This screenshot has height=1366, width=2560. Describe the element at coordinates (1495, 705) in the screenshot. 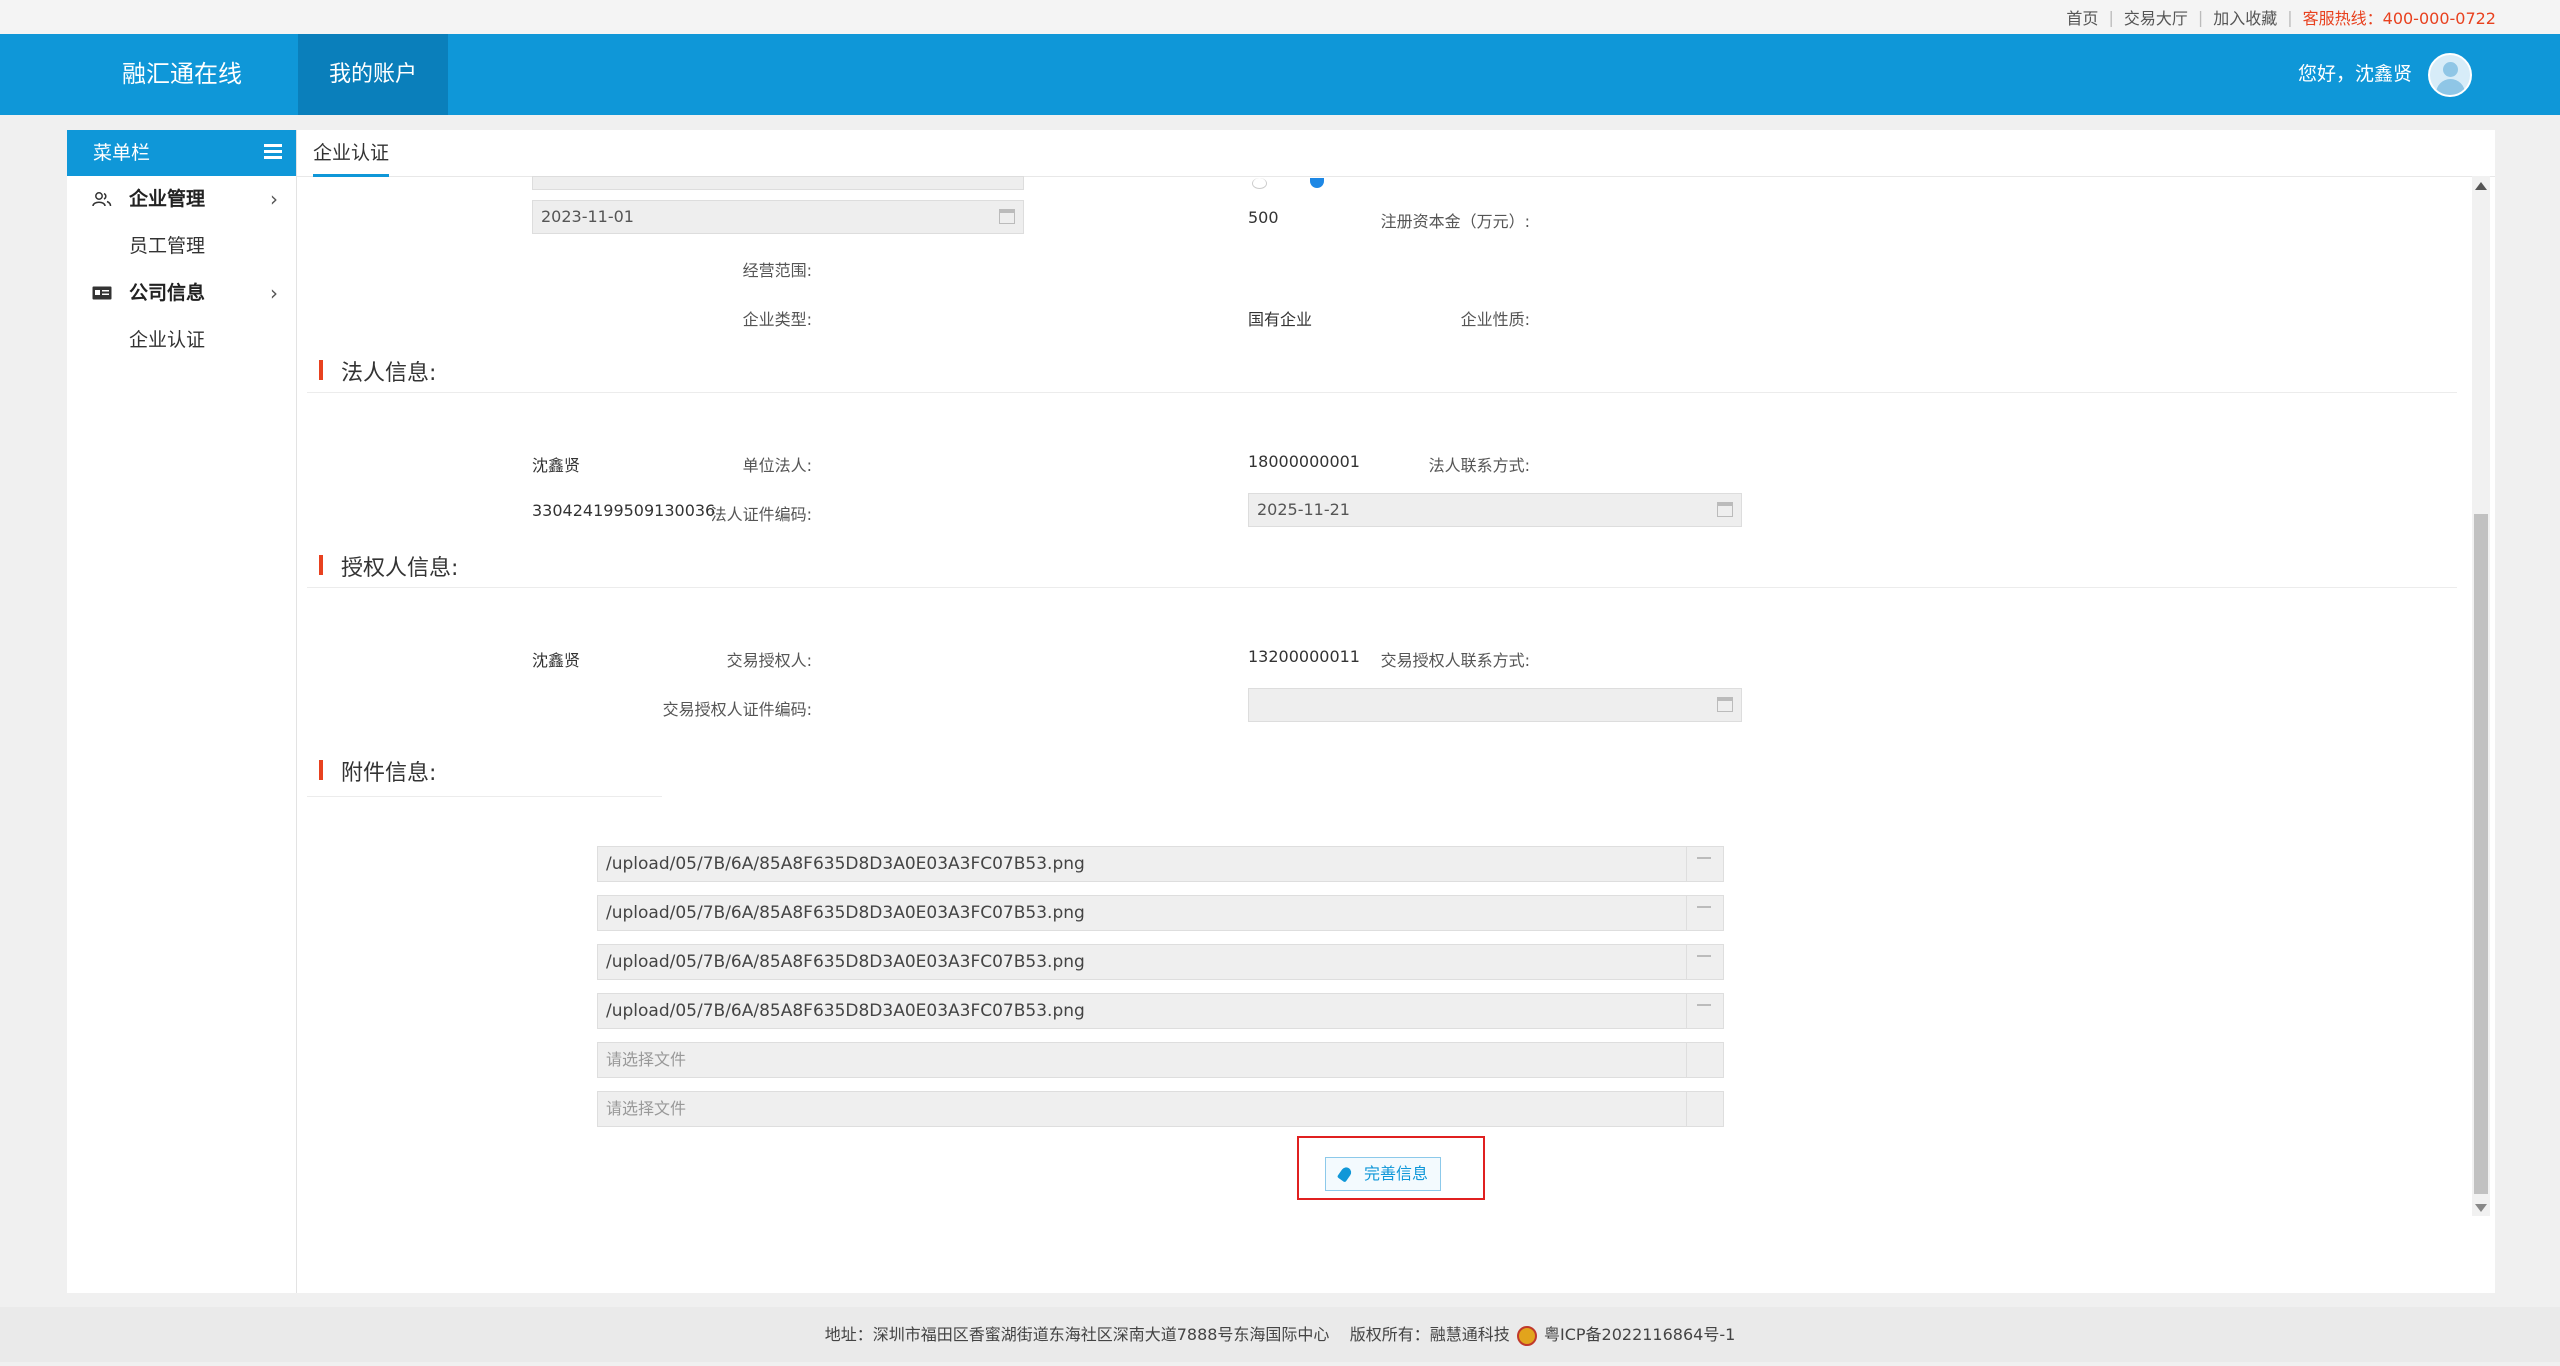

I see `authorized-expiry-field` at that location.